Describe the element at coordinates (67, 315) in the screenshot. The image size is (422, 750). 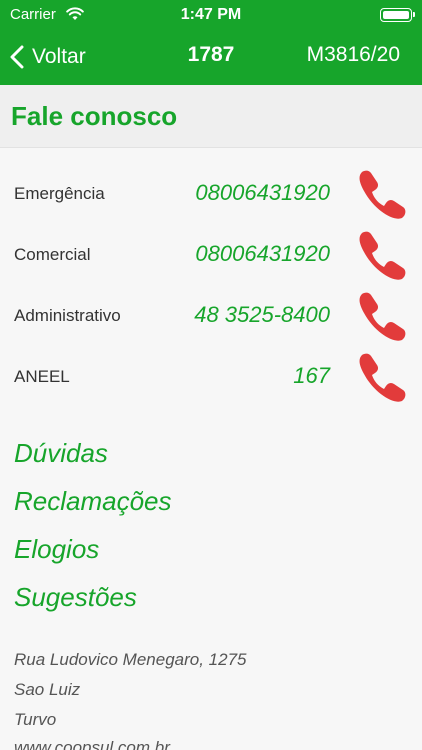
I see `contact-label: Administrativo` at that location.